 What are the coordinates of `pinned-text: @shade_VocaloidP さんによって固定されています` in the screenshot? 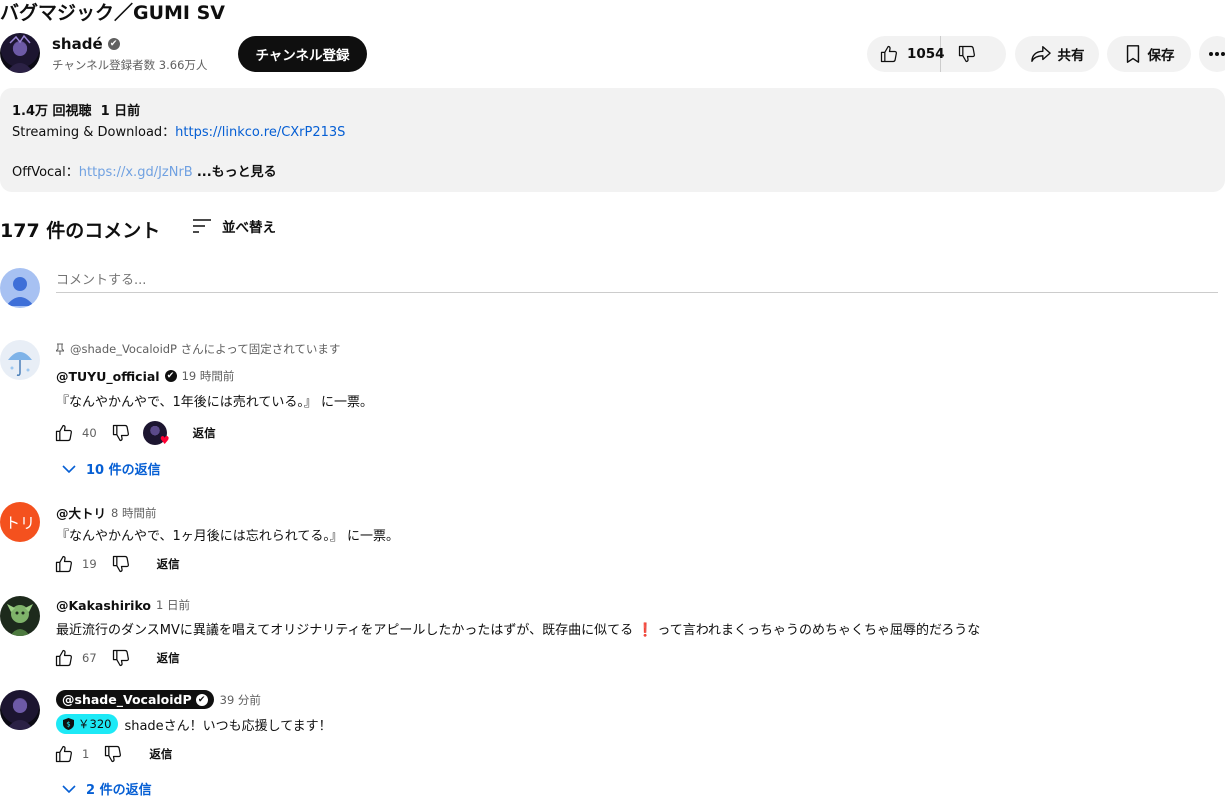 It's located at (205, 349).